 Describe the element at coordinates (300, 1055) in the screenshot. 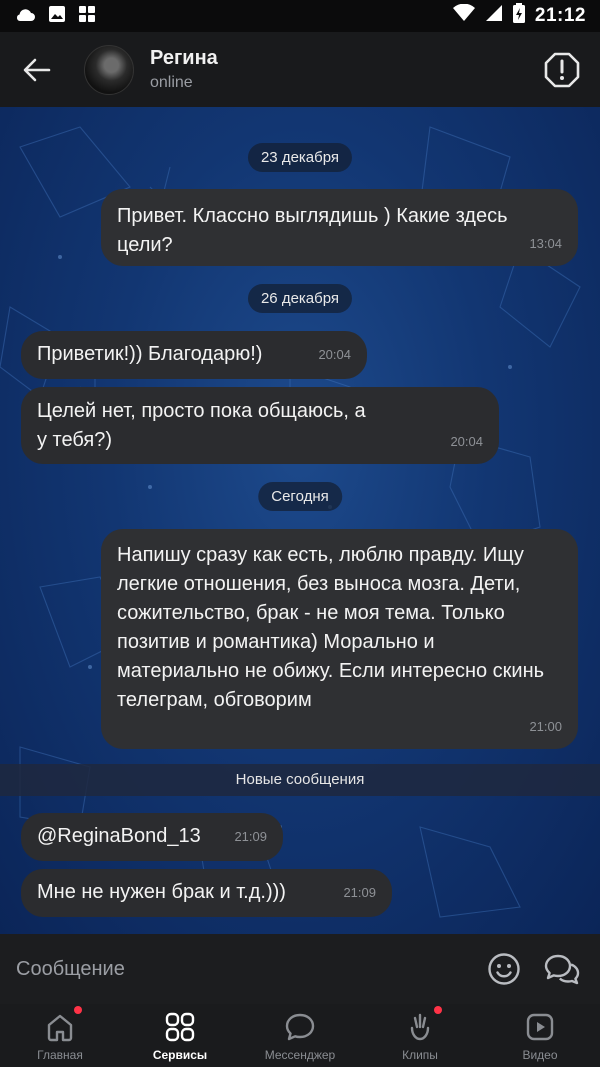

I see `tab-label: Мессенджер` at that location.